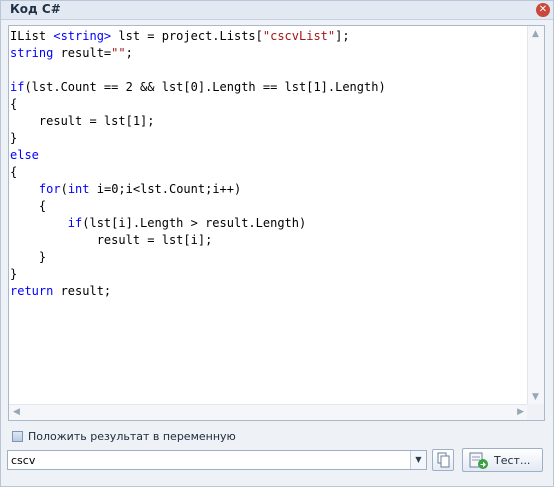 Image resolution: width=554 pixels, height=487 pixels. I want to click on scroll-corner, so click(535, 412).